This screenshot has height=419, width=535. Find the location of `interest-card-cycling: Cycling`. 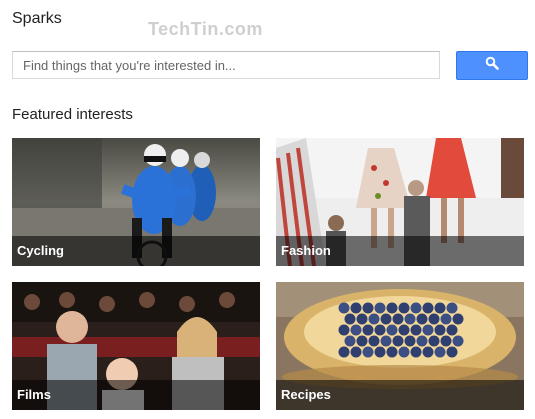

interest-card-cycling: Cycling is located at coordinates (136, 202).